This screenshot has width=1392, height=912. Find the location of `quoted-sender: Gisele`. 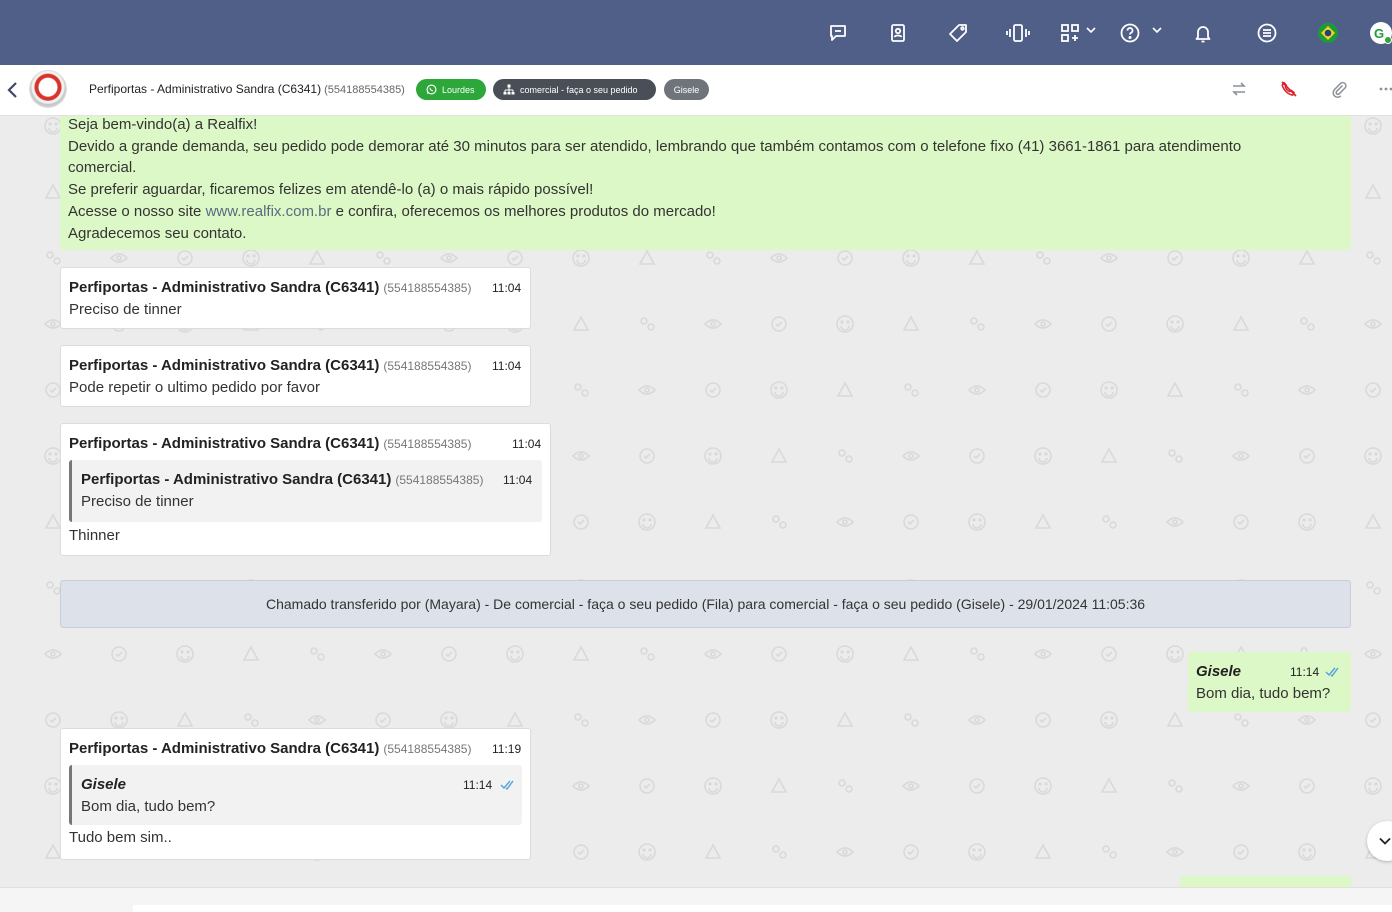

quoted-sender: Gisele is located at coordinates (103, 784).